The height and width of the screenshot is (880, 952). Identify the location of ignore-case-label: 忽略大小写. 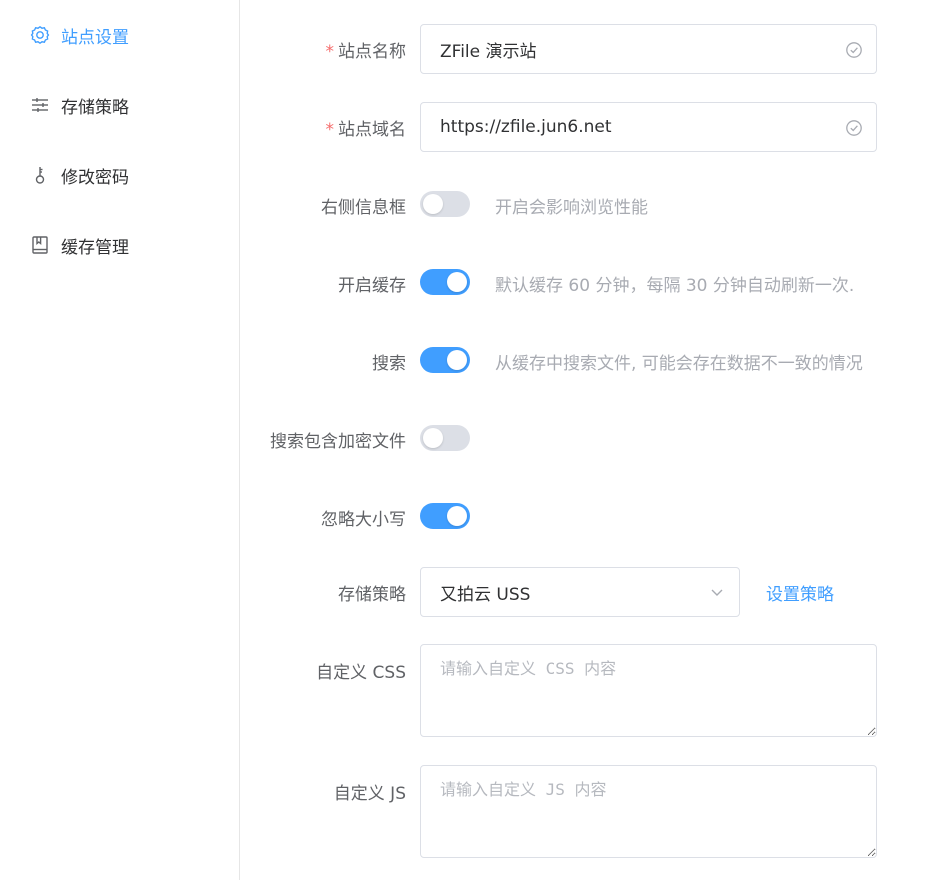
(363, 520).